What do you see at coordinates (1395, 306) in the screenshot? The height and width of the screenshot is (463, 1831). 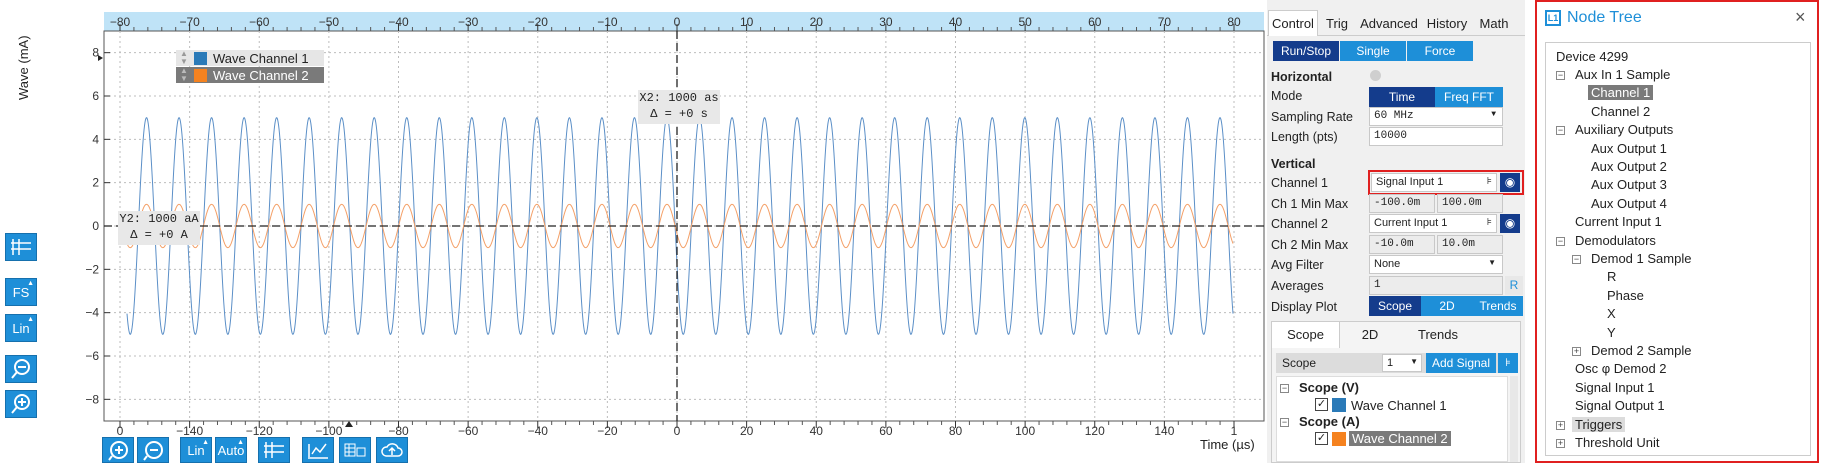 I see `display-scope-button: Scope` at bounding box center [1395, 306].